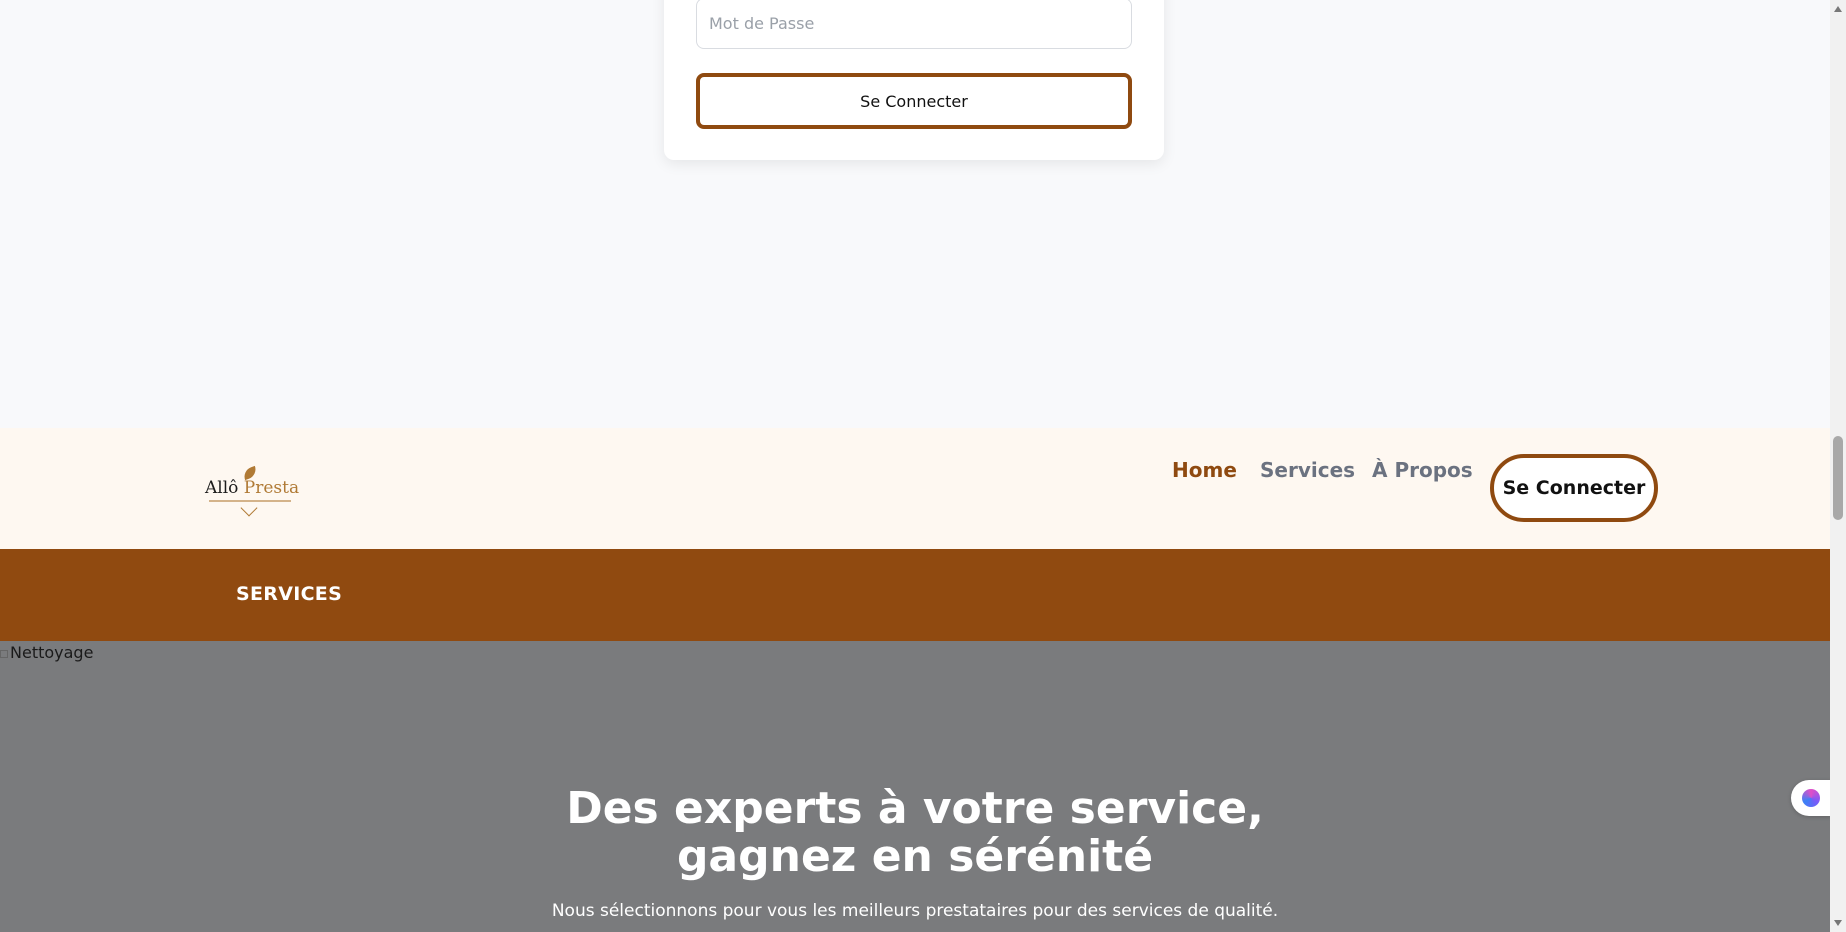 The height and width of the screenshot is (932, 1846). Describe the element at coordinates (1838, 923) in the screenshot. I see `scroll-down-icon` at that location.